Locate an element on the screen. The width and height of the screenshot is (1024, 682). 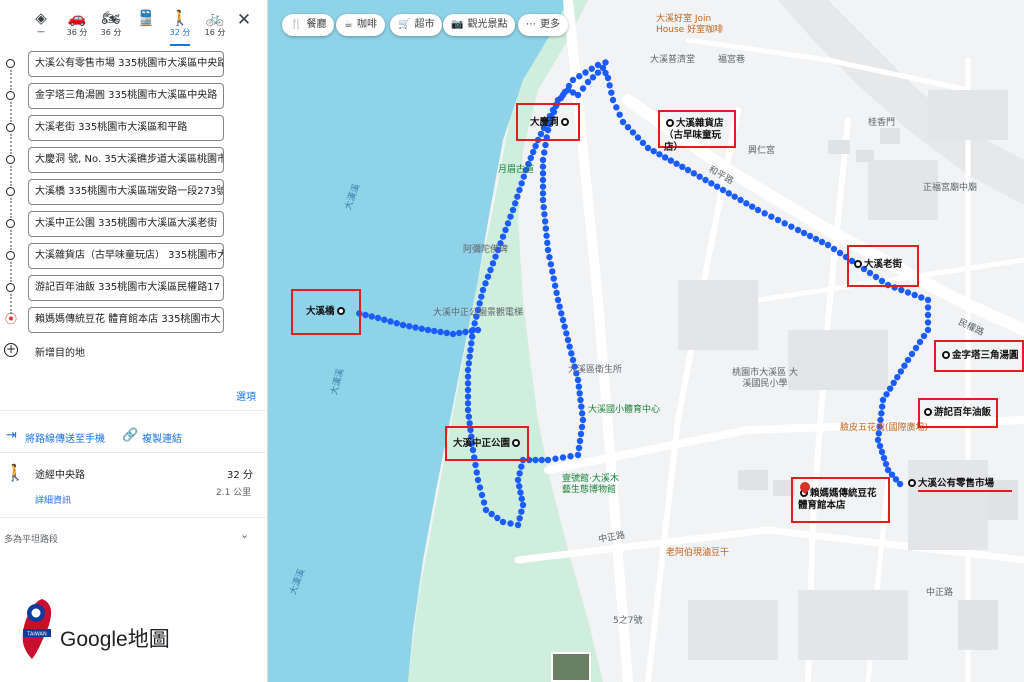
add-icon: + is located at coordinates (11, 350).